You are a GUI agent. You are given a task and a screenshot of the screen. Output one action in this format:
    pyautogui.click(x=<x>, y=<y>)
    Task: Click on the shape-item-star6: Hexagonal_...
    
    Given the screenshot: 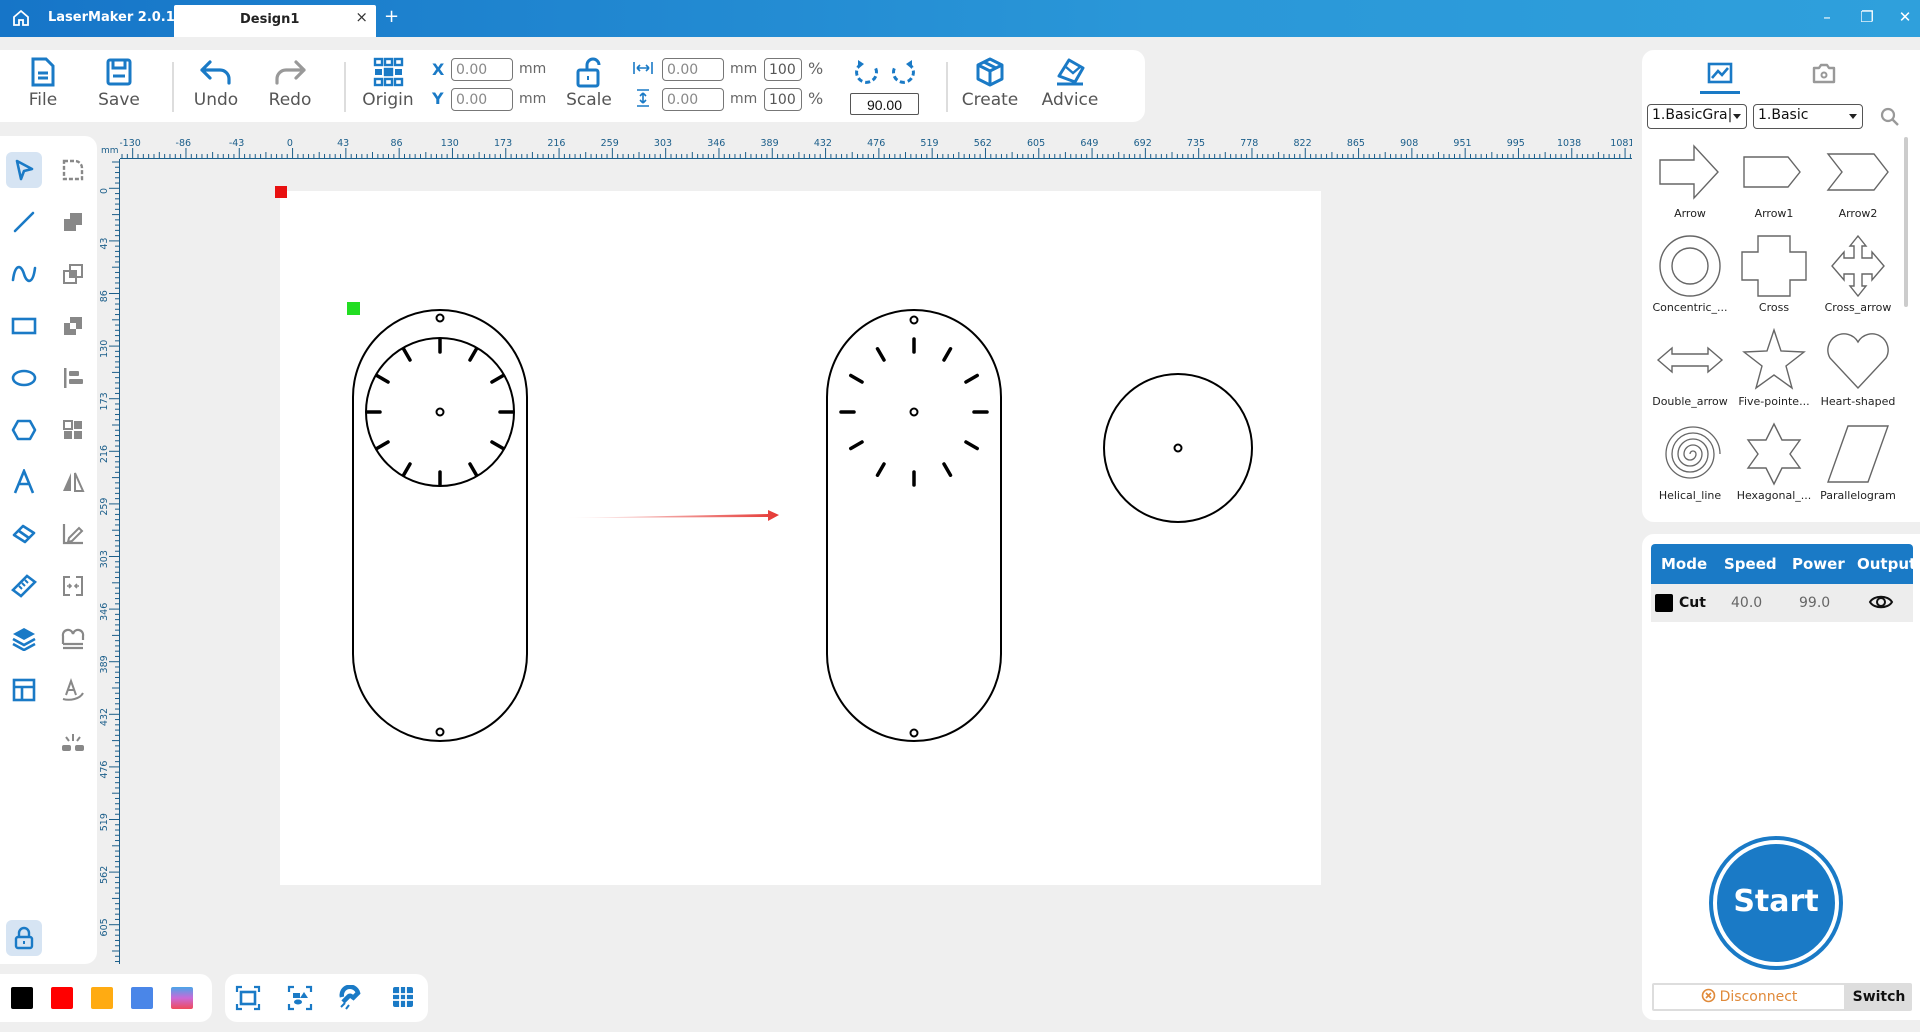 What is the action you would take?
    pyautogui.click(x=1774, y=465)
    